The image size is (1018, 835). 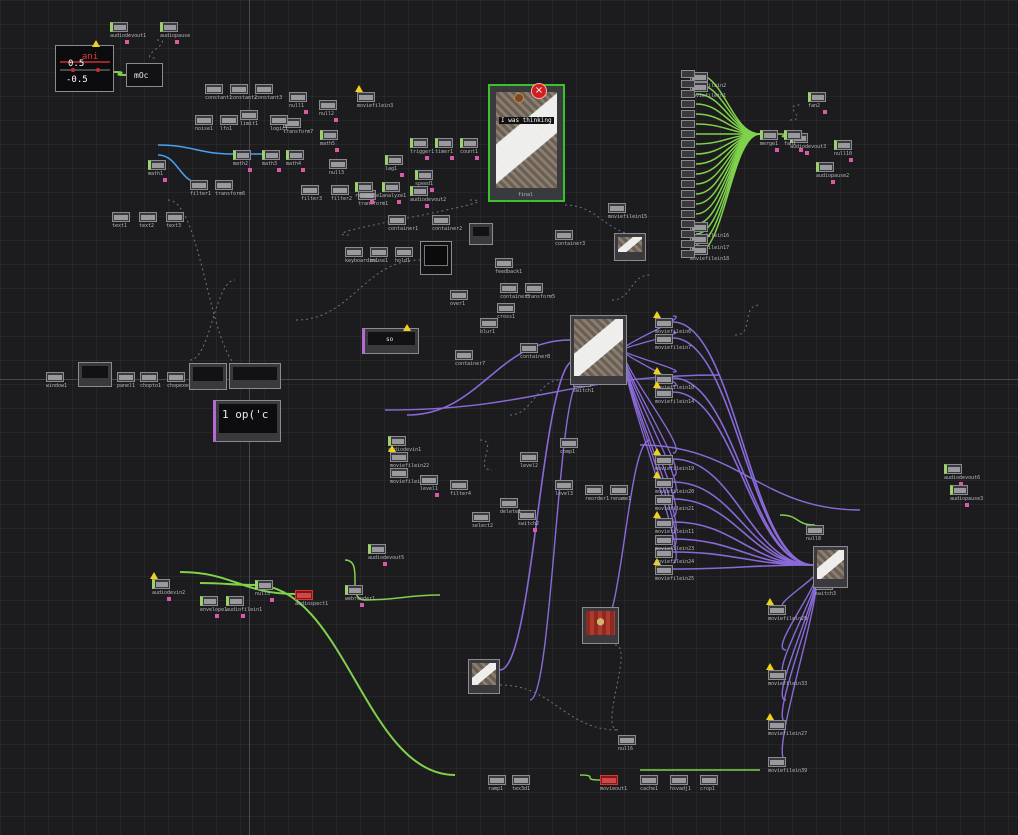 I want to click on op-node-hold1, so click(x=404, y=252).